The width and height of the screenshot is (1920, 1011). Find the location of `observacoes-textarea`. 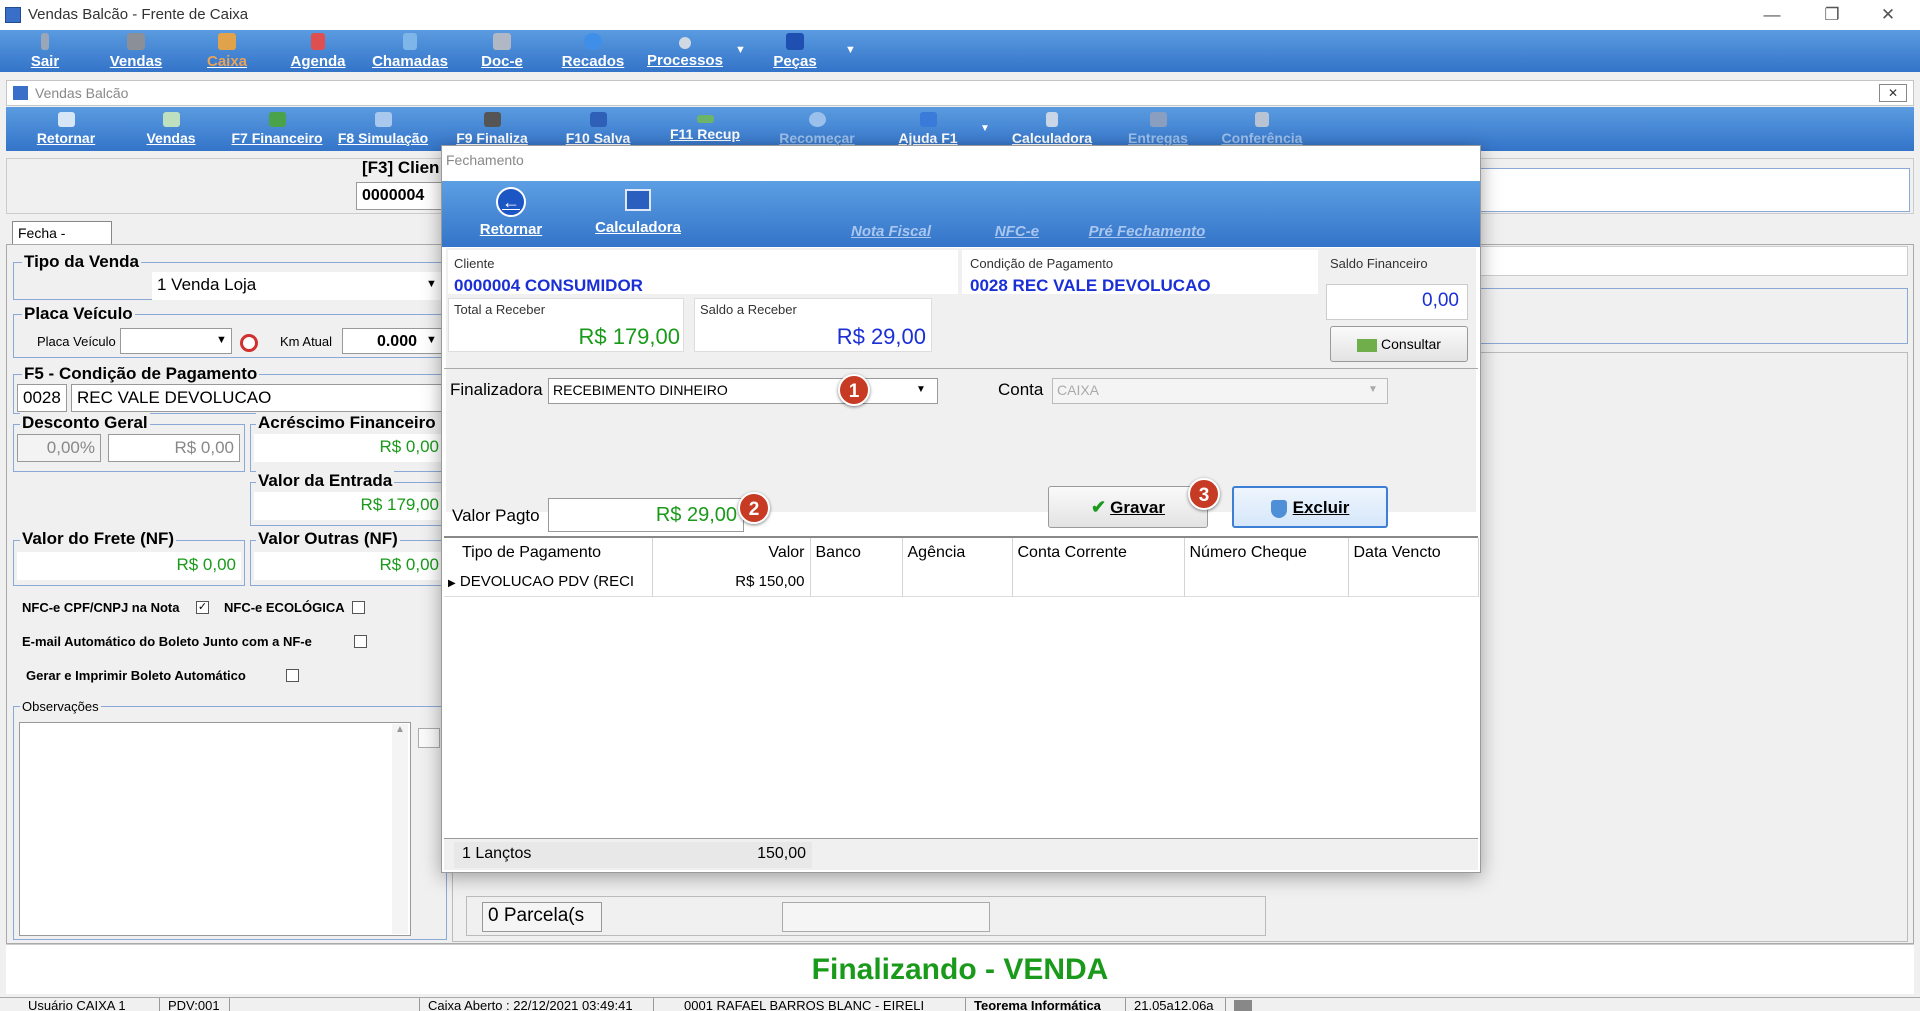

observacoes-textarea is located at coordinates (215, 829).